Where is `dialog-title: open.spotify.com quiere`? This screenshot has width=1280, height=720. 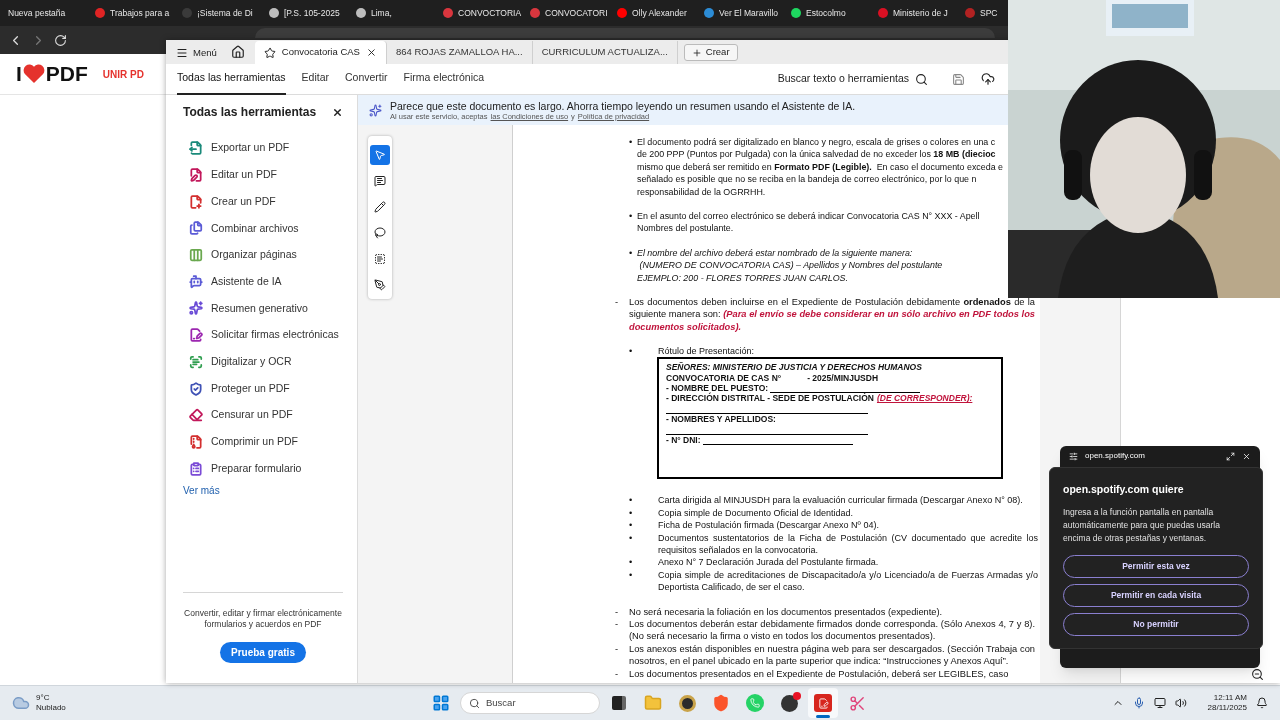 dialog-title: open.spotify.com quiere is located at coordinates (1124, 489).